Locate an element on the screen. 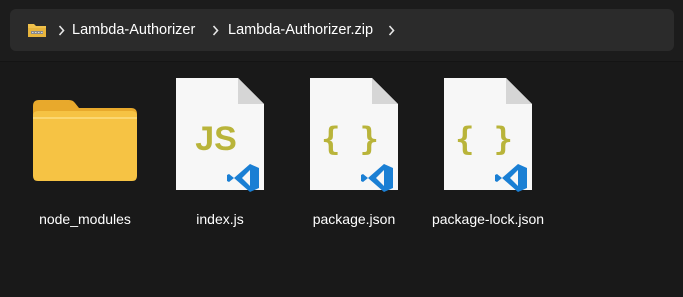 This screenshot has height=297, width=683. file-name: index.js is located at coordinates (220, 219).